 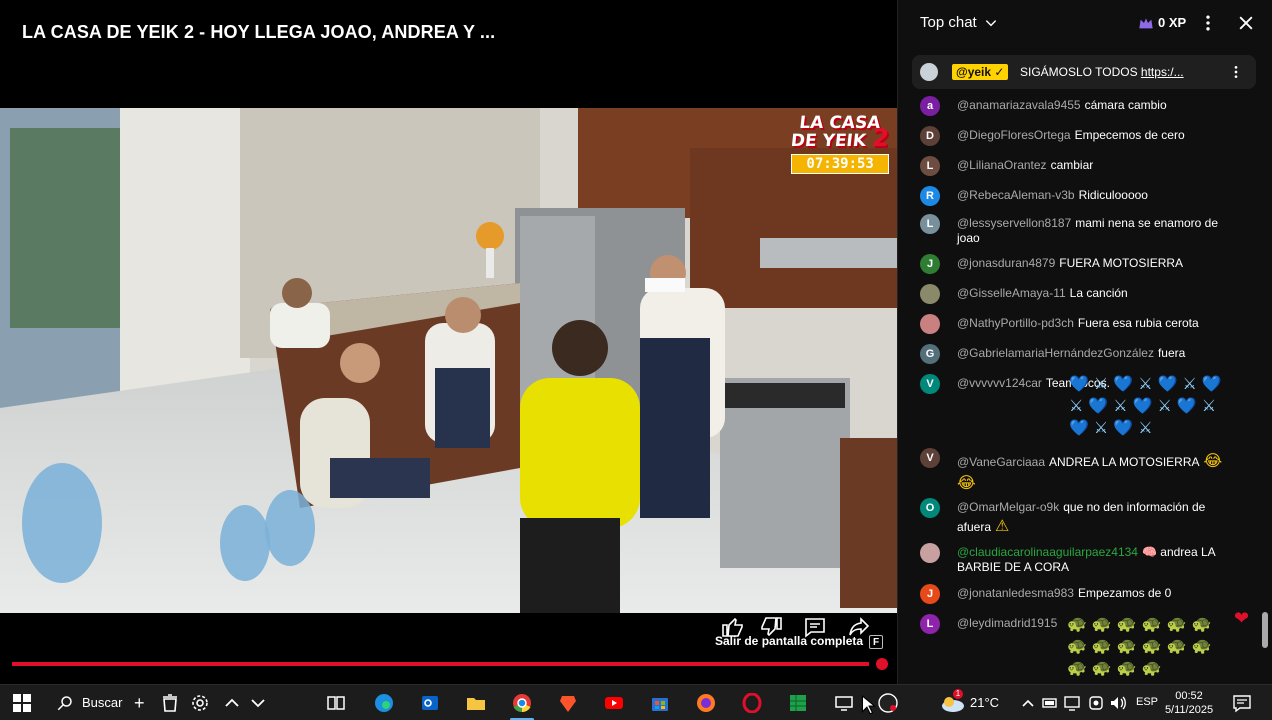 What do you see at coordinates (929, 72) in the screenshot?
I see `pinned-avatar` at bounding box center [929, 72].